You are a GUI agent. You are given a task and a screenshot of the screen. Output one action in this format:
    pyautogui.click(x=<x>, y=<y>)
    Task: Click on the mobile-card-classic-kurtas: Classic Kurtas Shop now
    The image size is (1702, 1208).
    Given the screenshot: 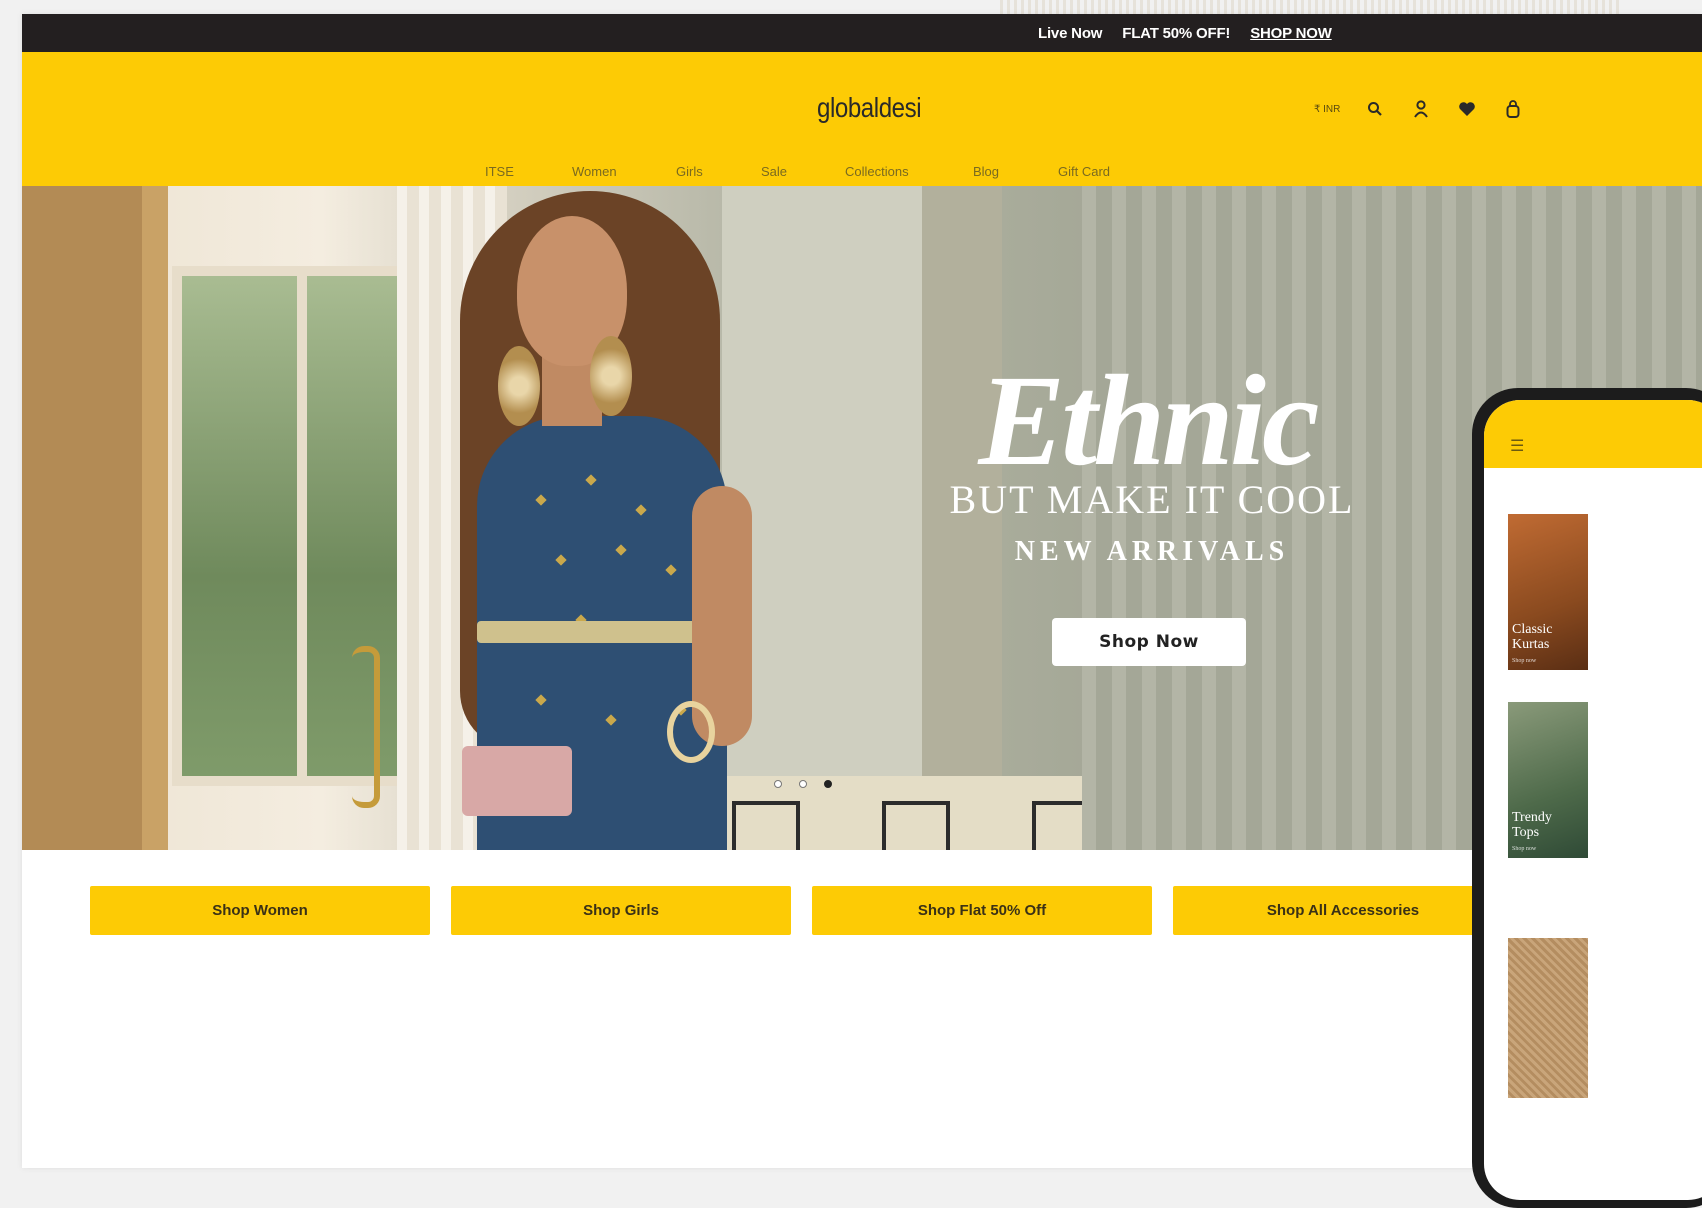 What is the action you would take?
    pyautogui.click(x=1548, y=592)
    